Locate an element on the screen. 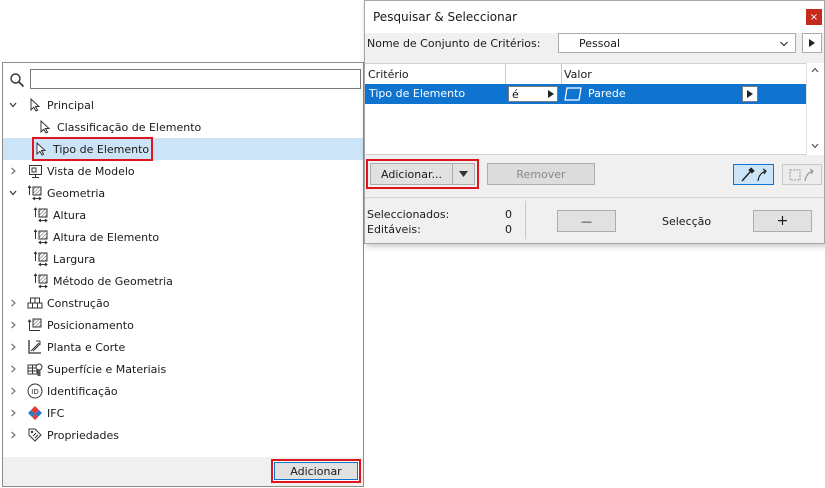 The width and height of the screenshot is (825, 488). id-icon: ID is located at coordinates (35, 391).